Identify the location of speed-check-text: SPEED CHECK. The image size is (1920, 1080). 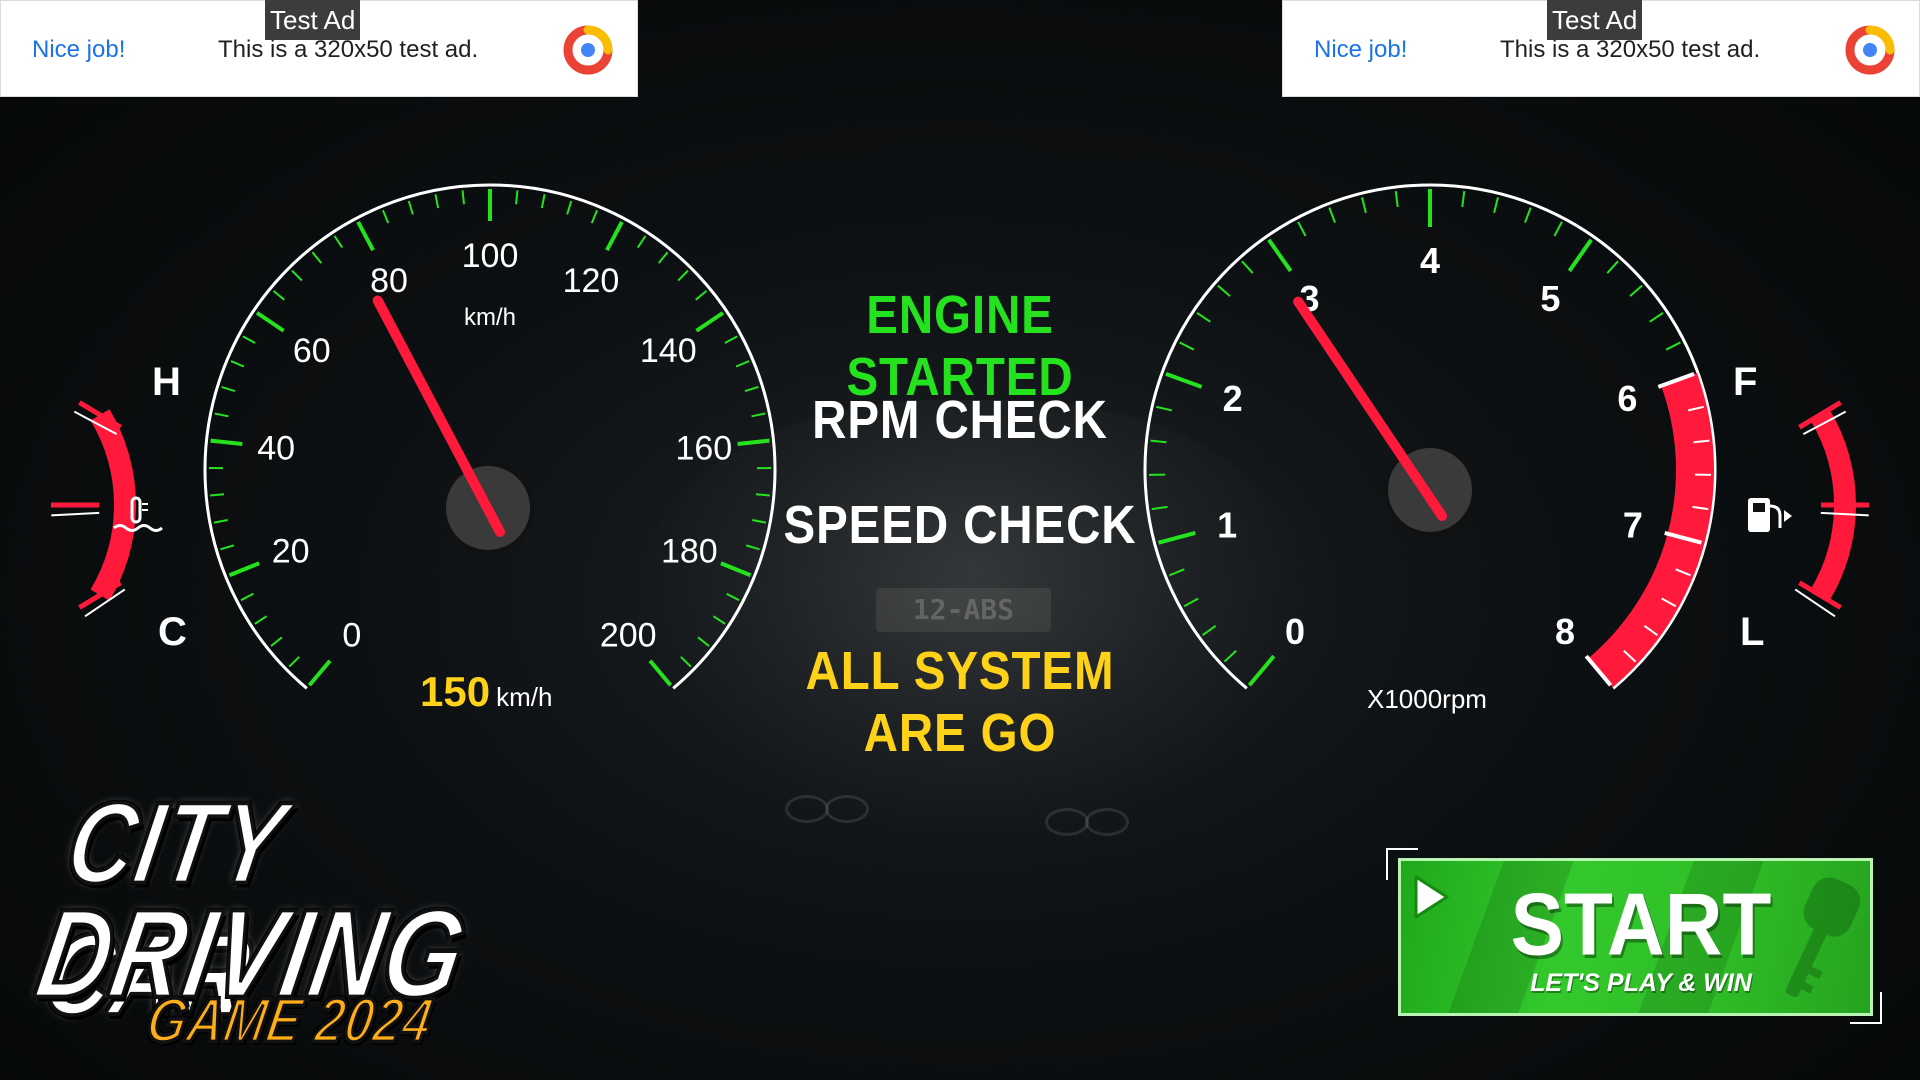
(960, 525).